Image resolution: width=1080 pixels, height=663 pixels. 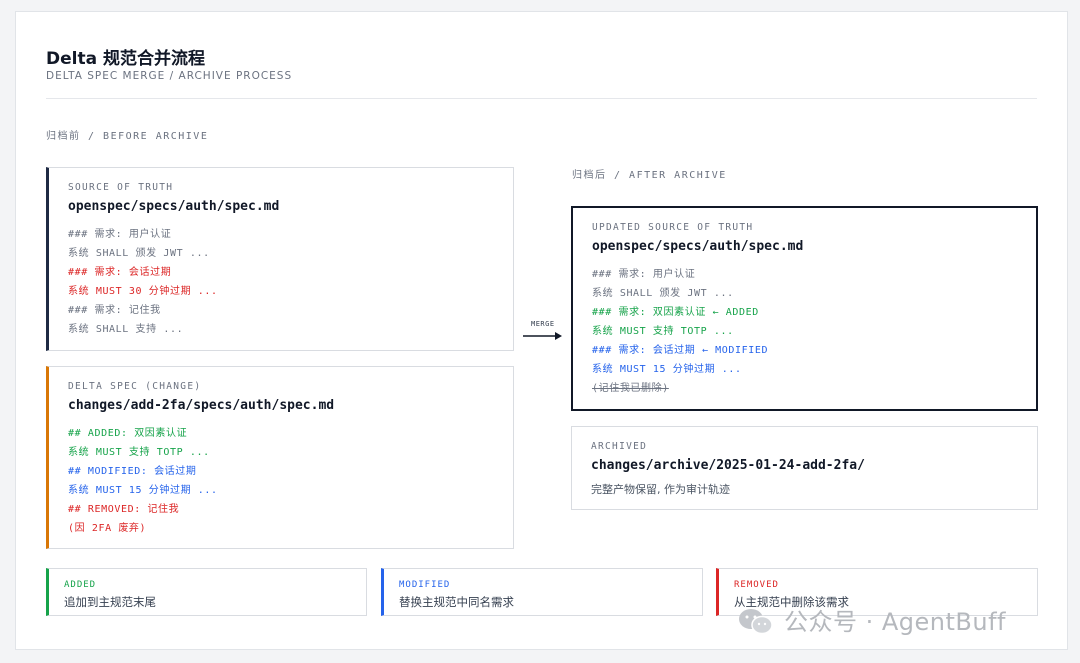 I want to click on legend-added-desc: 追加到主规范末尾, so click(x=110, y=602).